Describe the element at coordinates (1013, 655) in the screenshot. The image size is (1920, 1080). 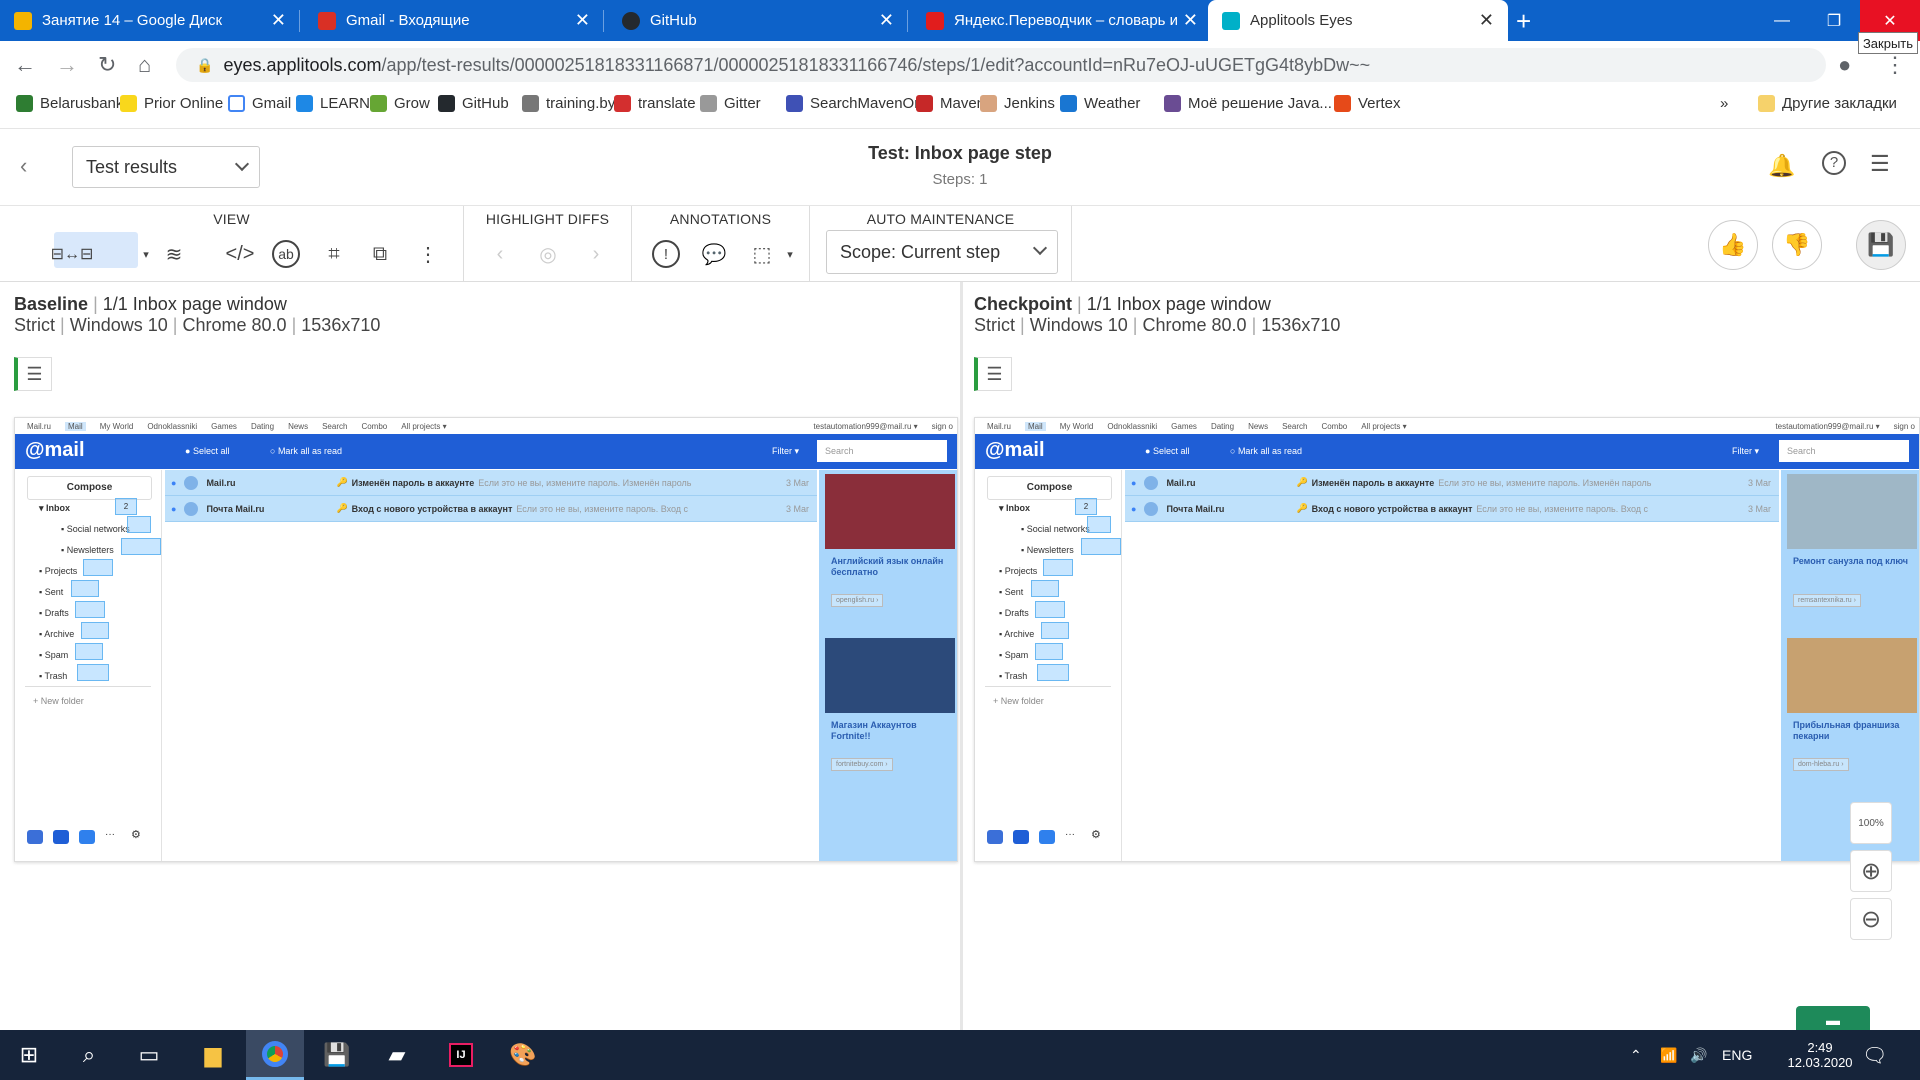
I see `mail-folder: ▪ Spam` at that location.